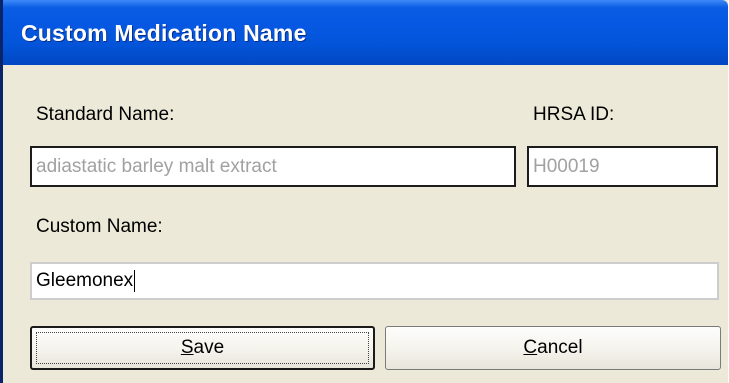 This screenshot has height=383, width=729. I want to click on save-button-label: Save, so click(202, 347).